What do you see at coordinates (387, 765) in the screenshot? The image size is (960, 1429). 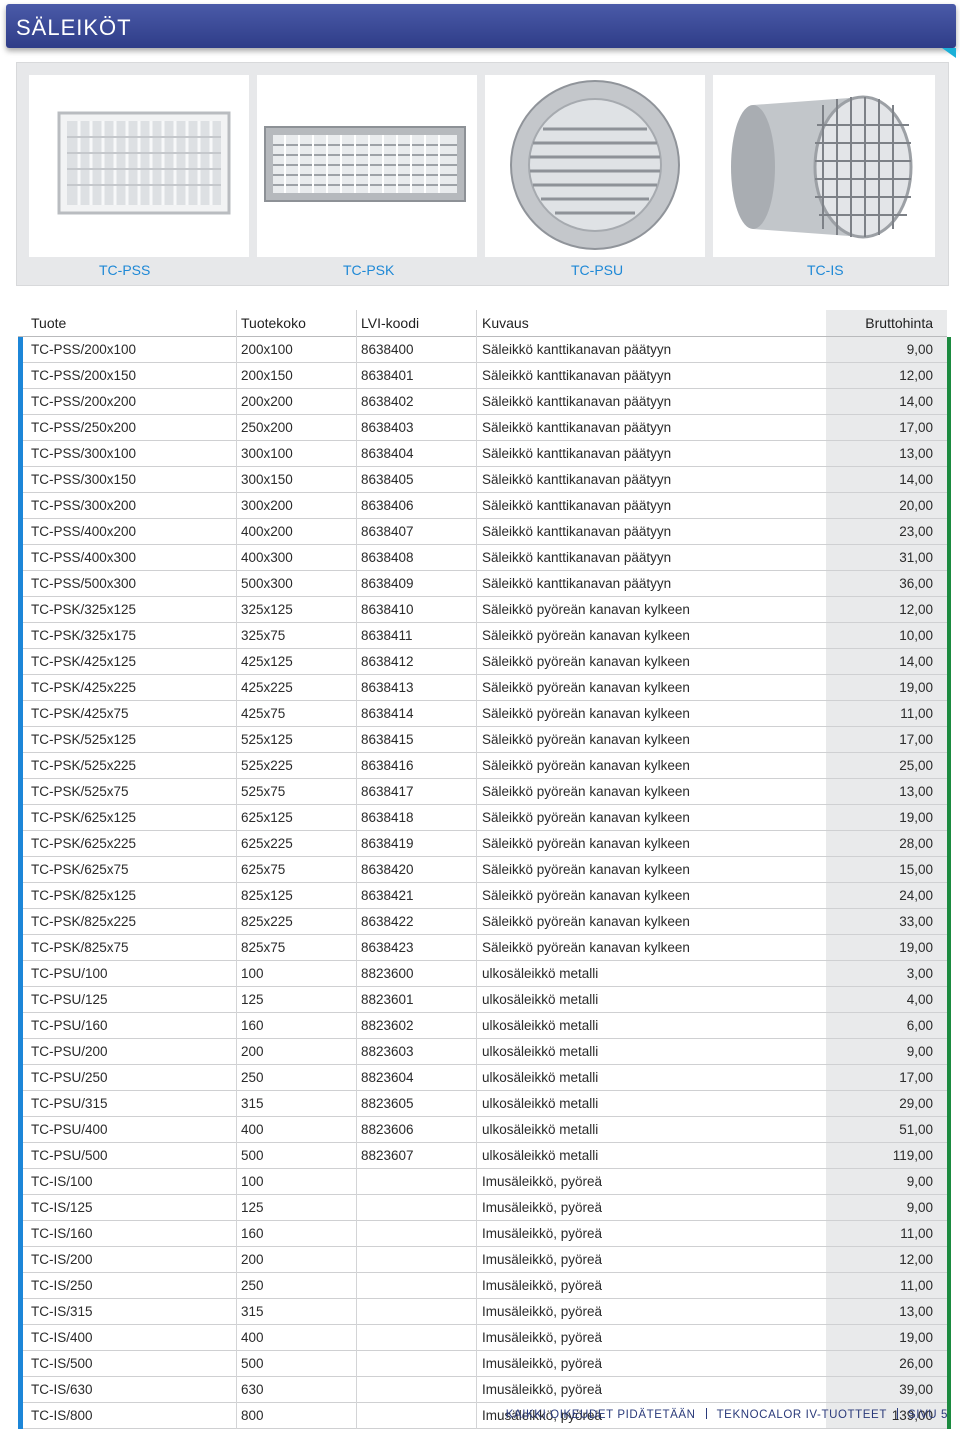 I see `lvi-code-cell: 8638416` at bounding box center [387, 765].